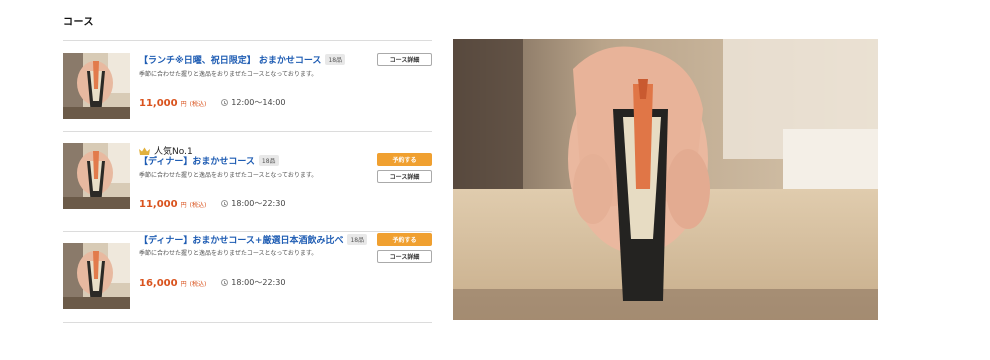 Image resolution: width=990 pixels, height=360 pixels. I want to click on course-time-text: 12:00〜14:00, so click(258, 102).